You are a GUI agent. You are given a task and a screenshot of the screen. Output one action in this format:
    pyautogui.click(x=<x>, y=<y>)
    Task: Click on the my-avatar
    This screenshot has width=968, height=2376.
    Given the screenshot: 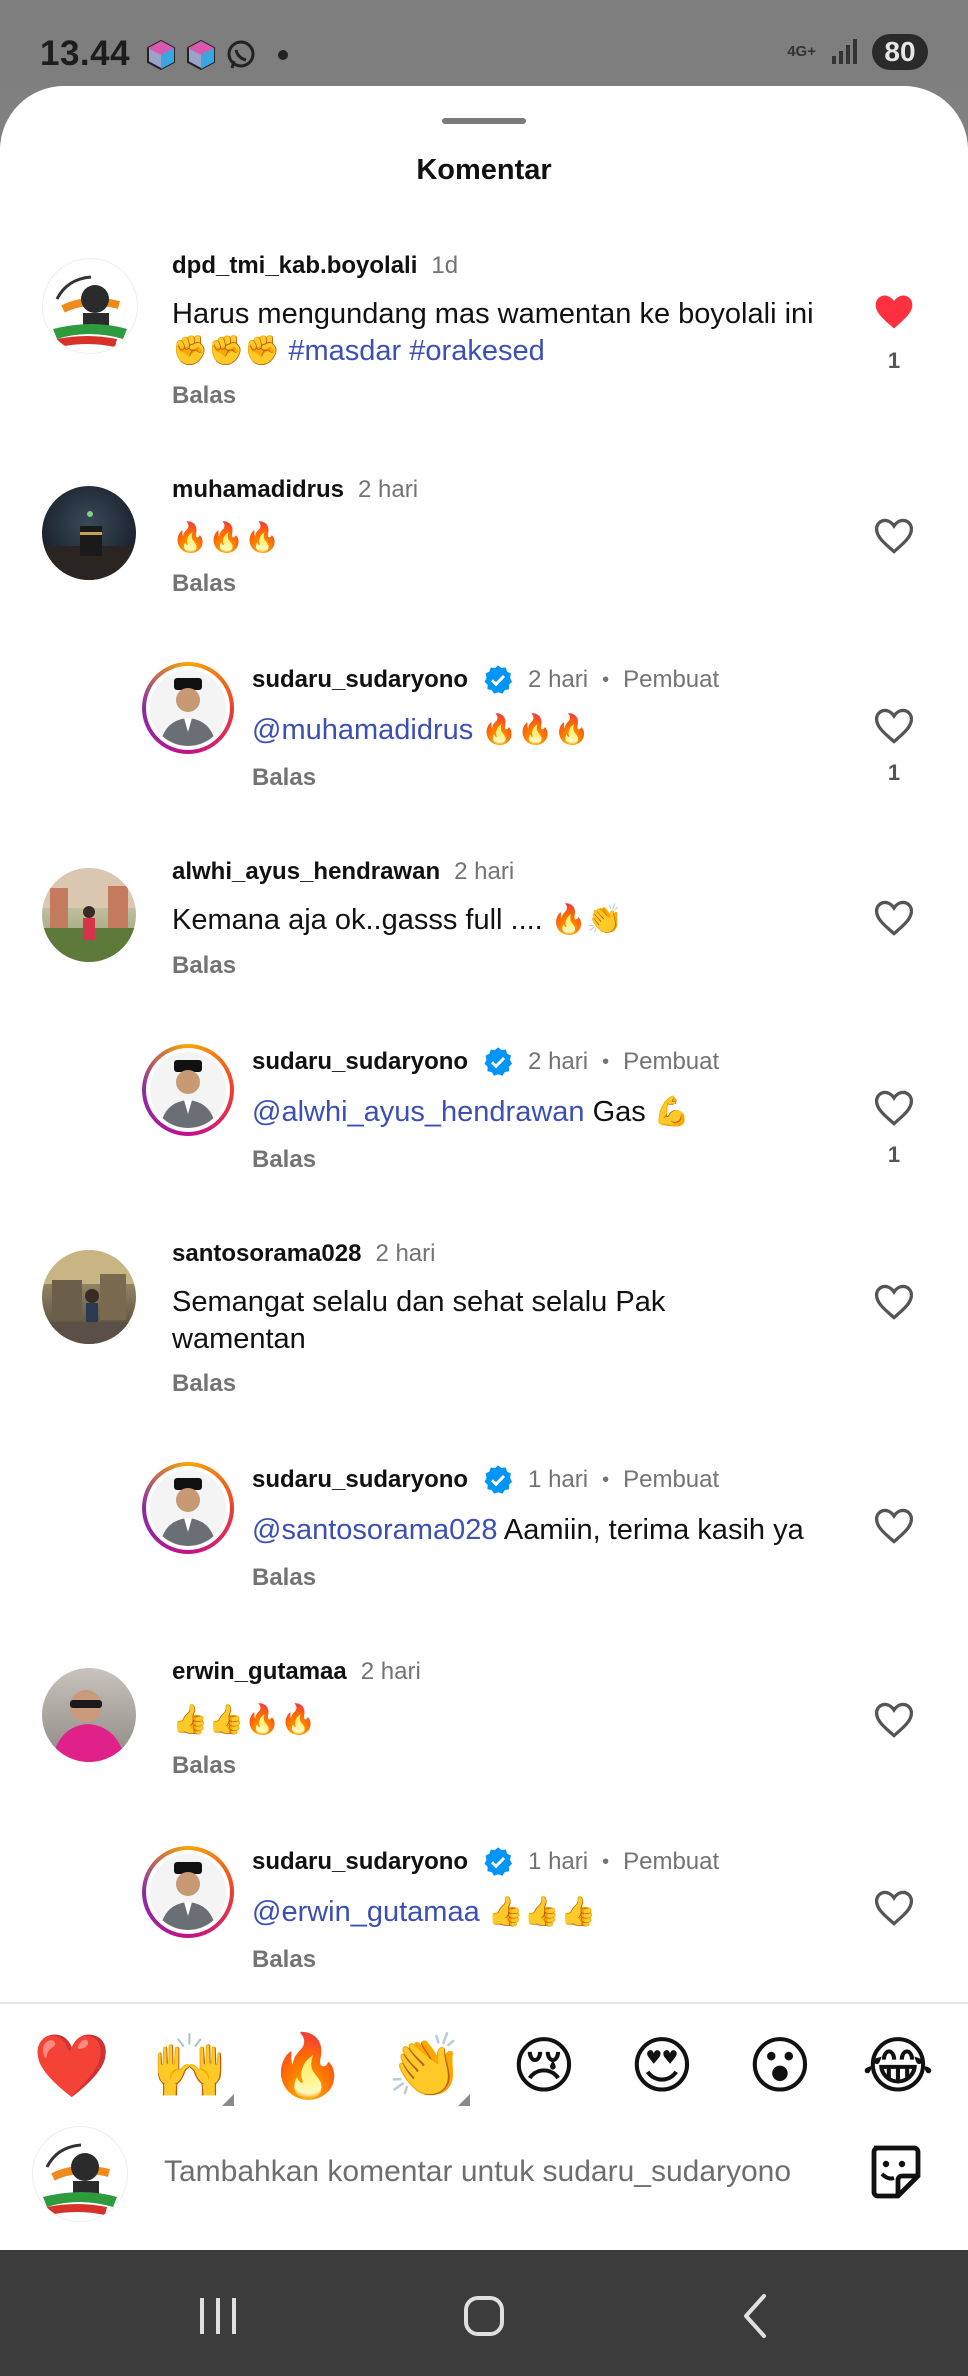 What is the action you would take?
    pyautogui.click(x=80, y=2174)
    